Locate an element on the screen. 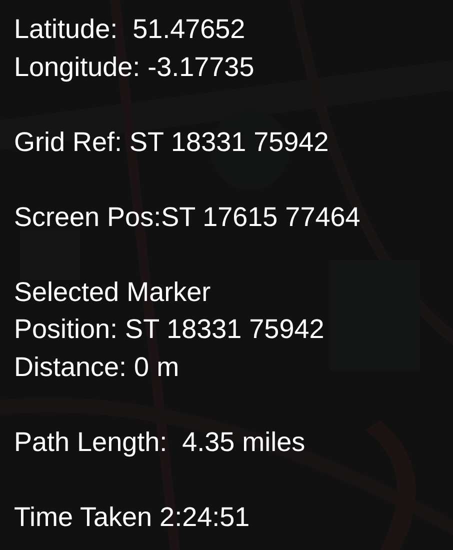 The image size is (453, 550). info-text: Distance: 0 m is located at coordinates (97, 367).